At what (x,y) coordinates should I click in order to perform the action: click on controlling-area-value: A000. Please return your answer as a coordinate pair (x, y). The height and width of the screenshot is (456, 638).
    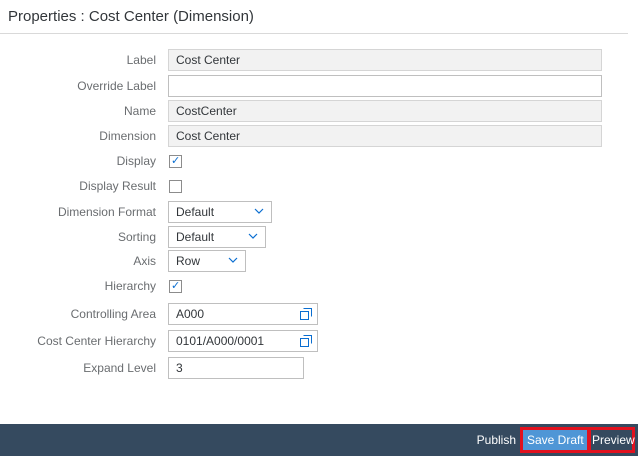
    Looking at the image, I should click on (190, 314).